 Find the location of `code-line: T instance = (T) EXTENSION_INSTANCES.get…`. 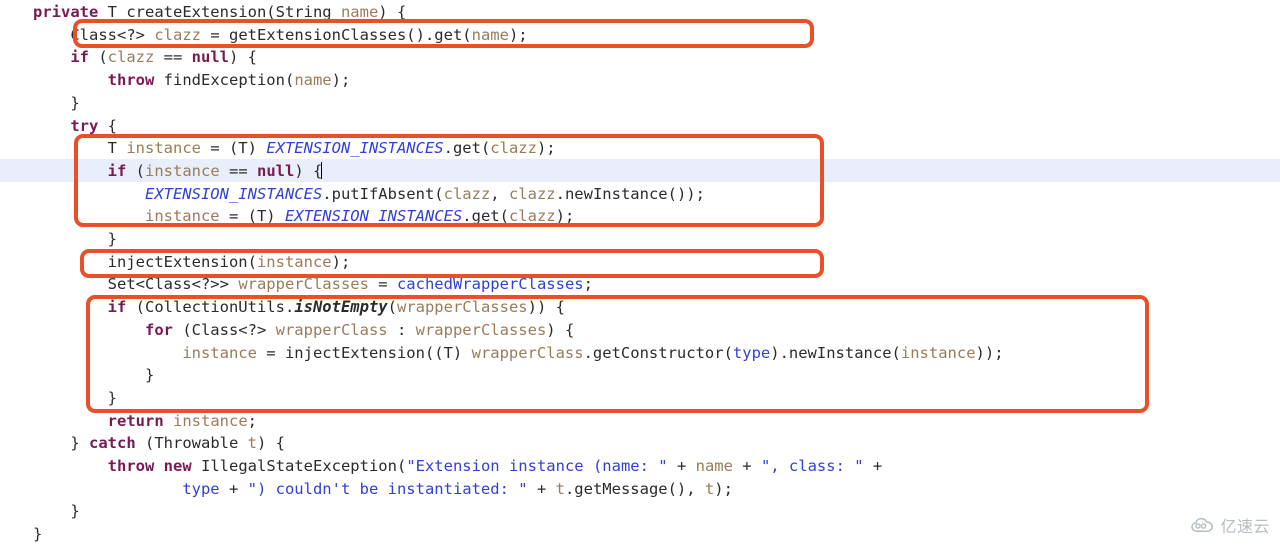

code-line: T instance = (T) EXTENSION_INSTANCES.get… is located at coordinates (278, 148).